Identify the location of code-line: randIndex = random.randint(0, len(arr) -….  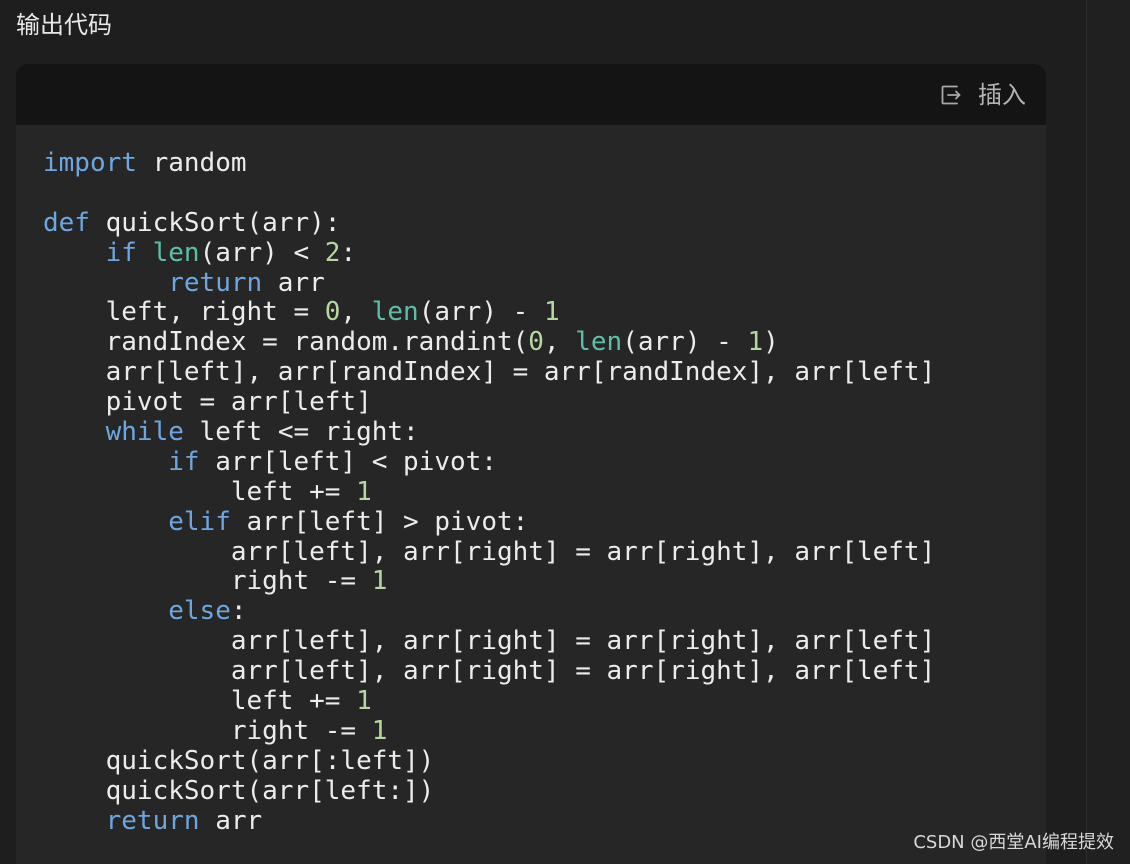
(489, 342).